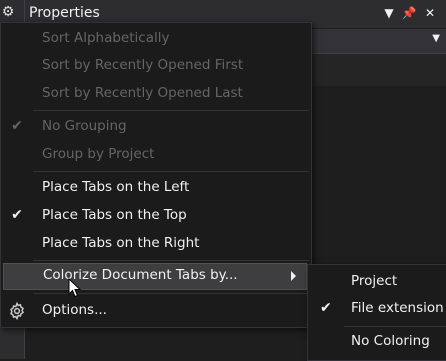 Image resolution: width=446 pixels, height=361 pixels. What do you see at coordinates (84, 126) in the screenshot?
I see `menu-item-label: No Grouping` at bounding box center [84, 126].